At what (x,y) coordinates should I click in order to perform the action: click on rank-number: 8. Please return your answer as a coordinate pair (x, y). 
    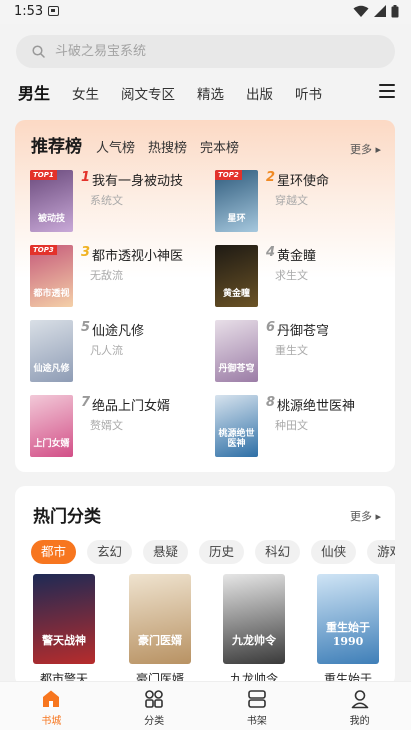
    Looking at the image, I should click on (271, 402).